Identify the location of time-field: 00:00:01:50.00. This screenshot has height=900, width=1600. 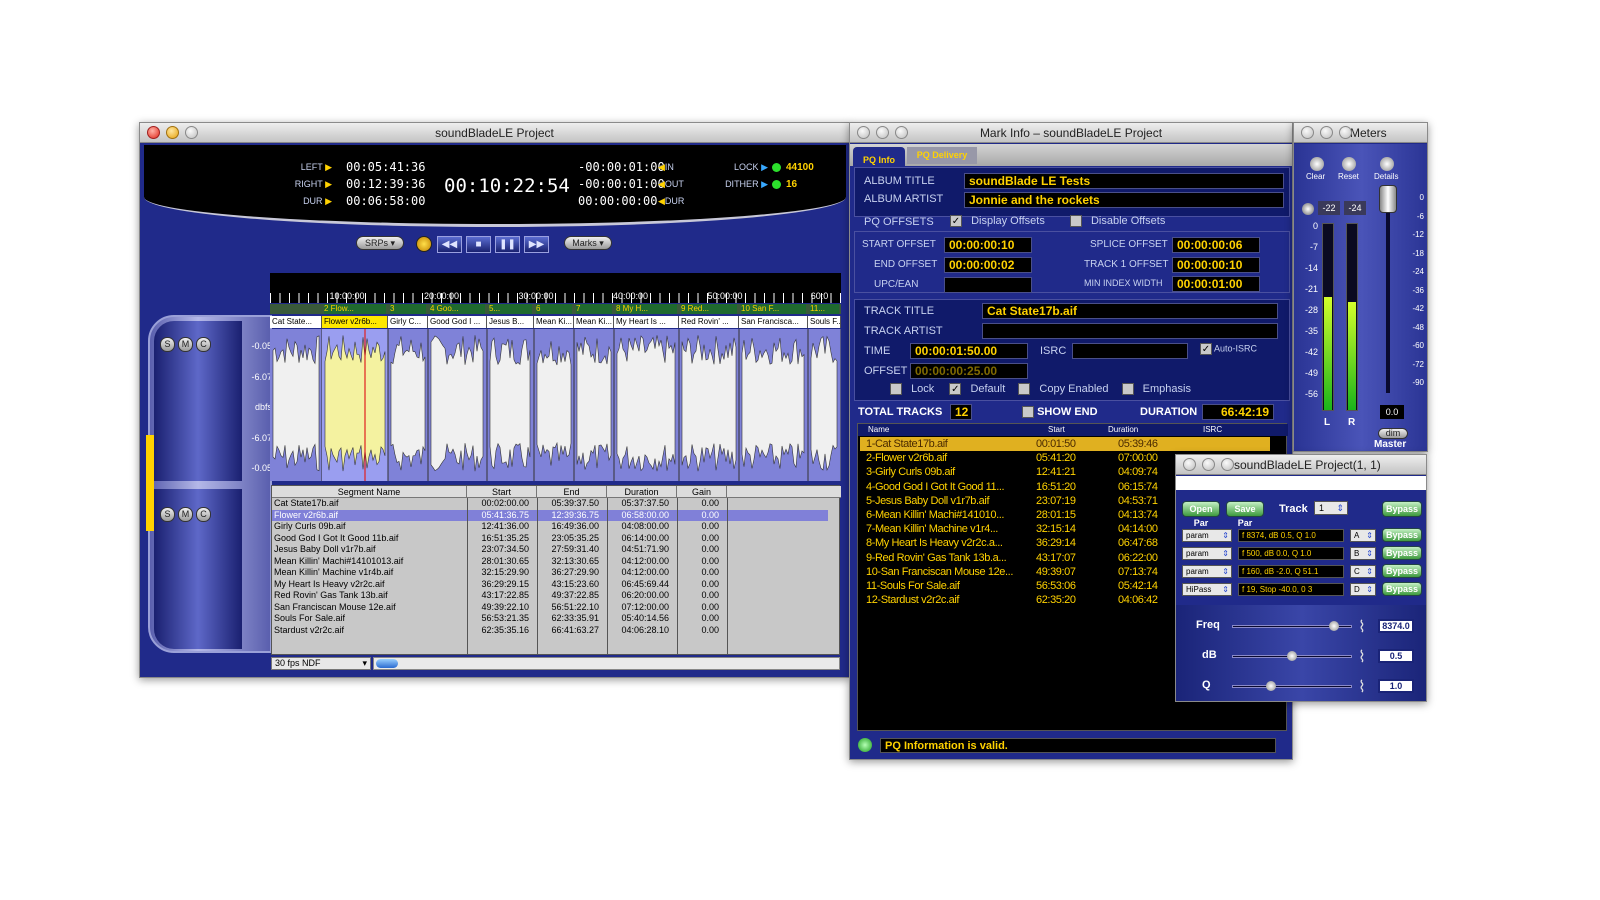
(969, 351).